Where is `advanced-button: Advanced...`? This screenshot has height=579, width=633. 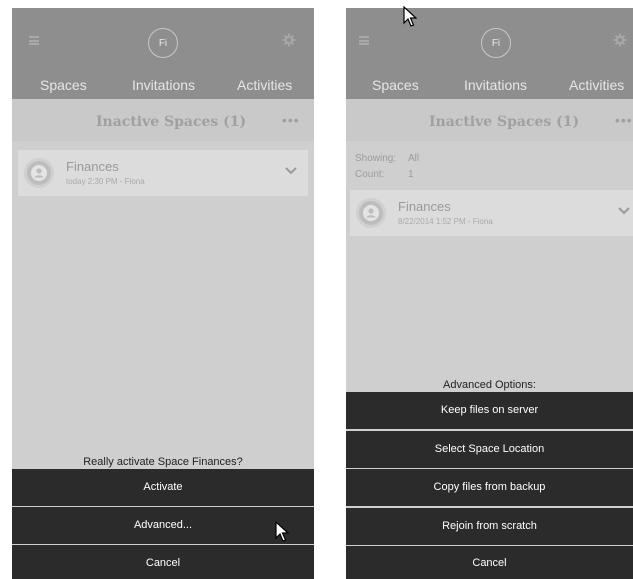 advanced-button: Advanced... is located at coordinates (163, 525).